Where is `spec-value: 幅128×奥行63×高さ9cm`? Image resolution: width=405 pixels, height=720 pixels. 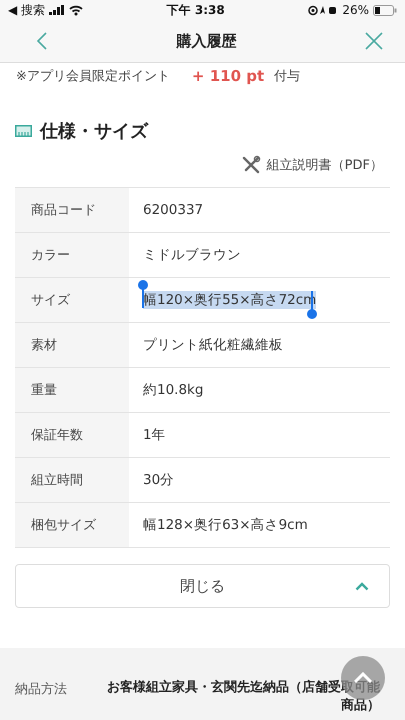 spec-value: 幅128×奥行63×高さ9cm is located at coordinates (225, 525).